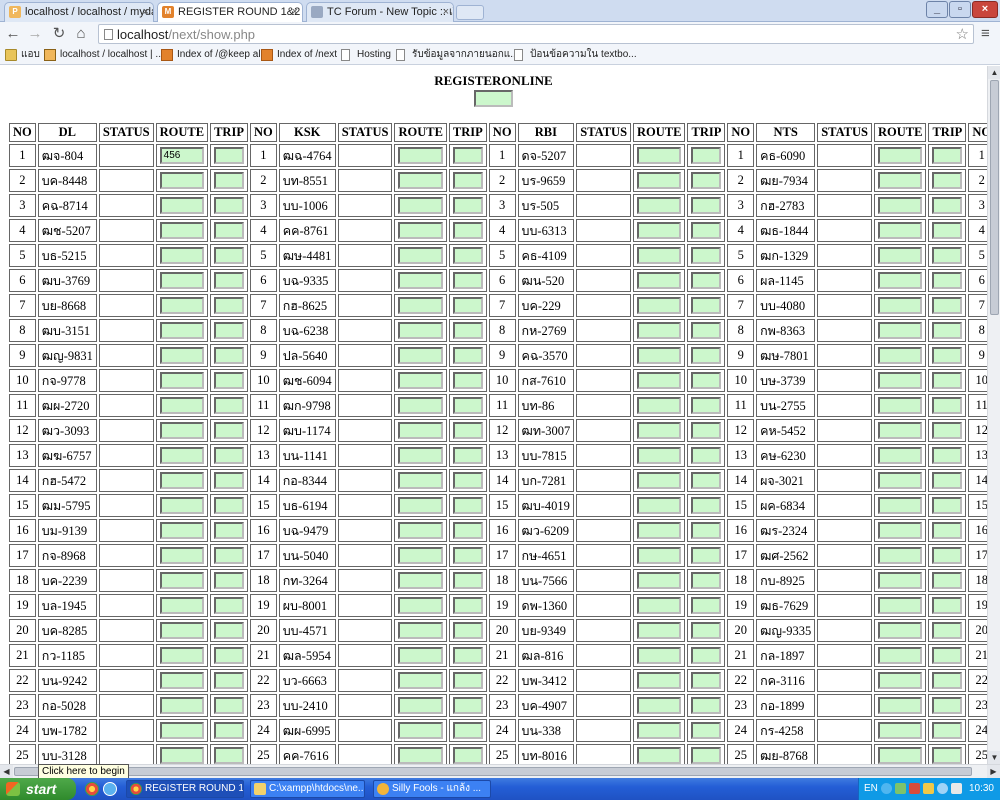 The image size is (1000, 800). Describe the element at coordinates (500, 771) in the screenshot. I see `horizontal-scrollbar: ◀ ▶` at that location.